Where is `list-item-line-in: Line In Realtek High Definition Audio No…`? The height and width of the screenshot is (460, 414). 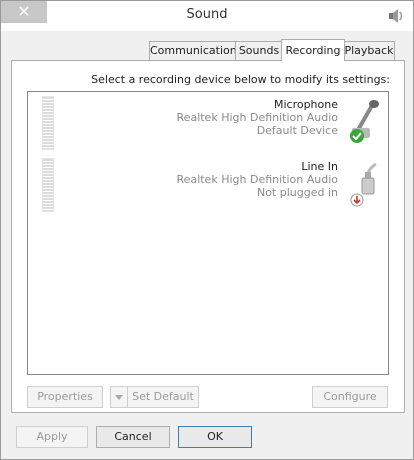 list-item-line-in: Line In Realtek High Definition Audio No… is located at coordinates (208, 184).